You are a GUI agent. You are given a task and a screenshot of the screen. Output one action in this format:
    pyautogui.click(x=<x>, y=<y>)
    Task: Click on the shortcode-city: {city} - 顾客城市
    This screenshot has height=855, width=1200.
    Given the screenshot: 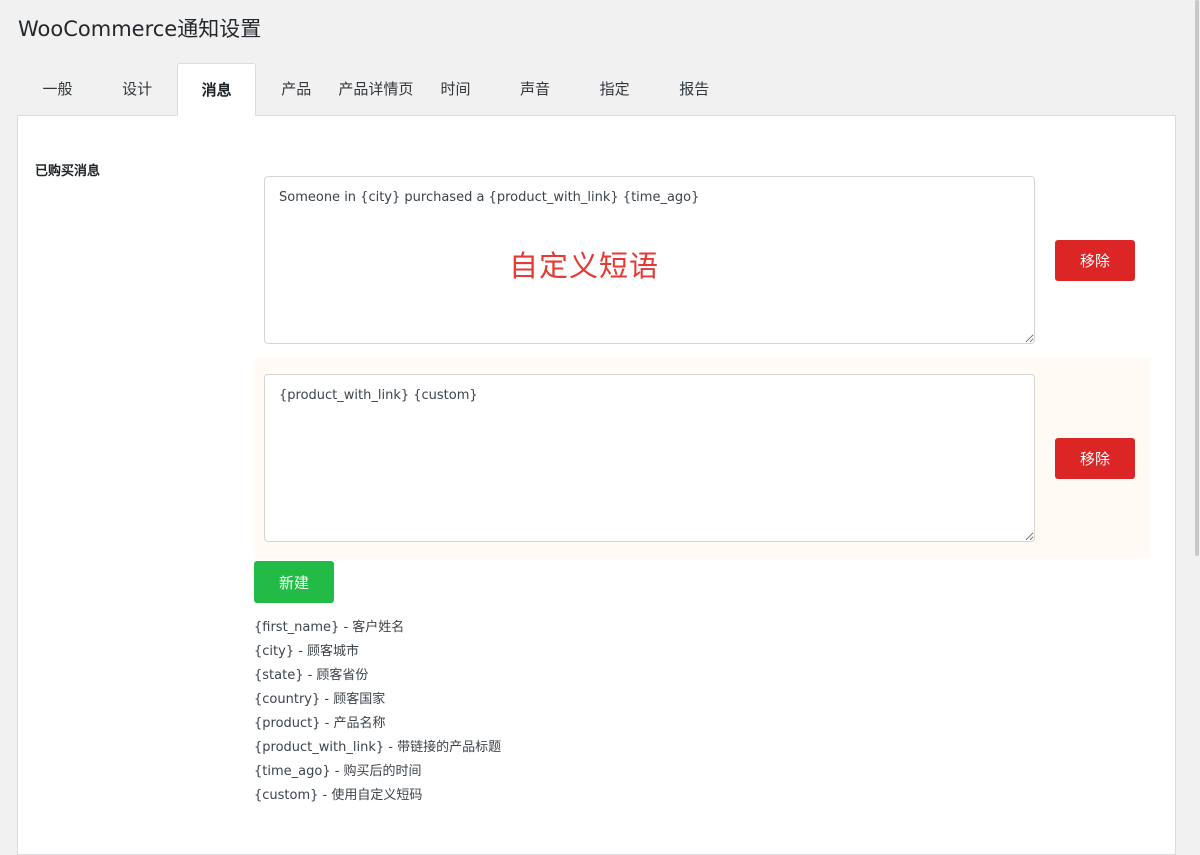 What is the action you would take?
    pyautogui.click(x=307, y=651)
    